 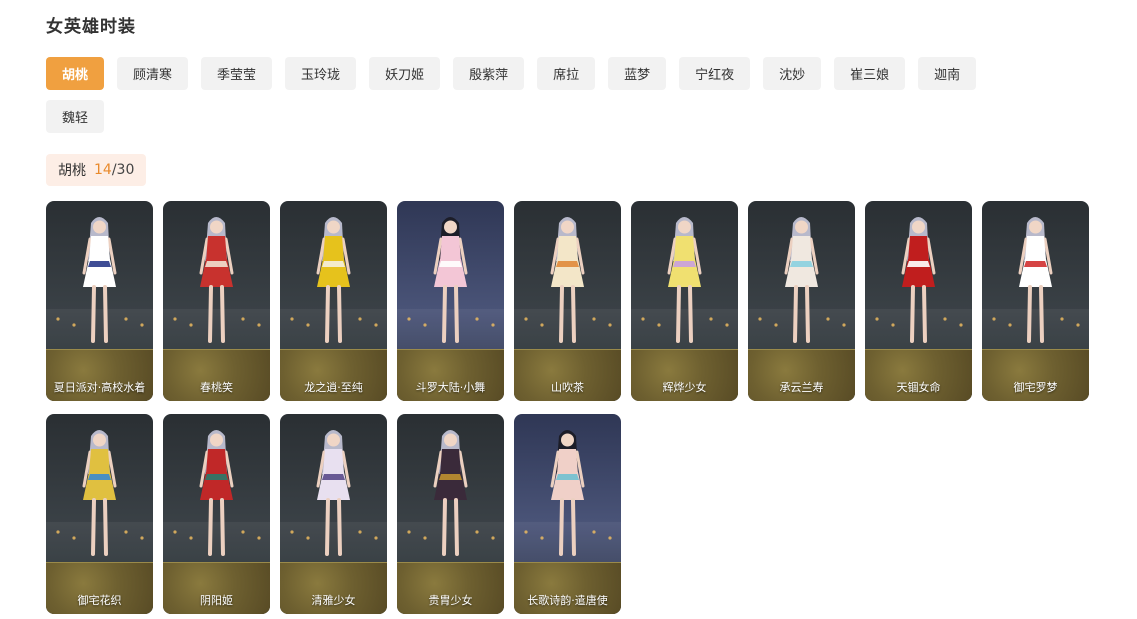 I want to click on hero-filter-chip: 胡桃, so click(x=75, y=73).